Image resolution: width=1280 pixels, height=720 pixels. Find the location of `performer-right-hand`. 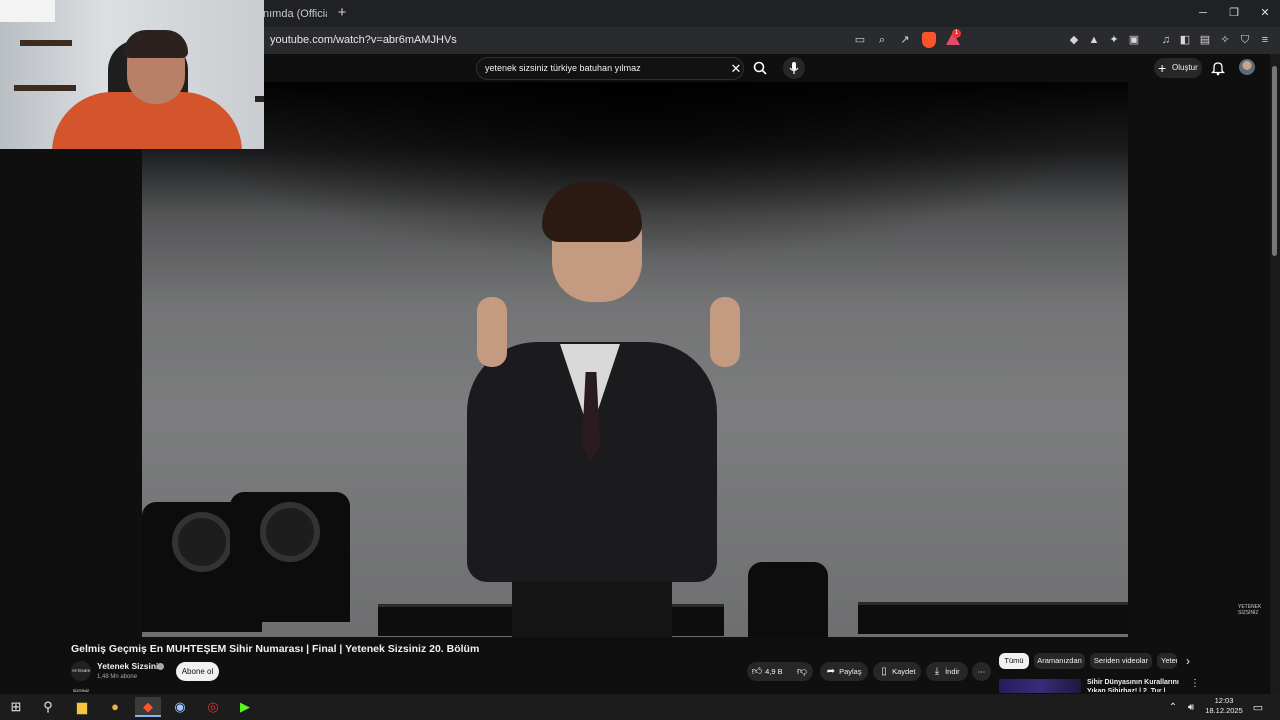

performer-right-hand is located at coordinates (725, 332).